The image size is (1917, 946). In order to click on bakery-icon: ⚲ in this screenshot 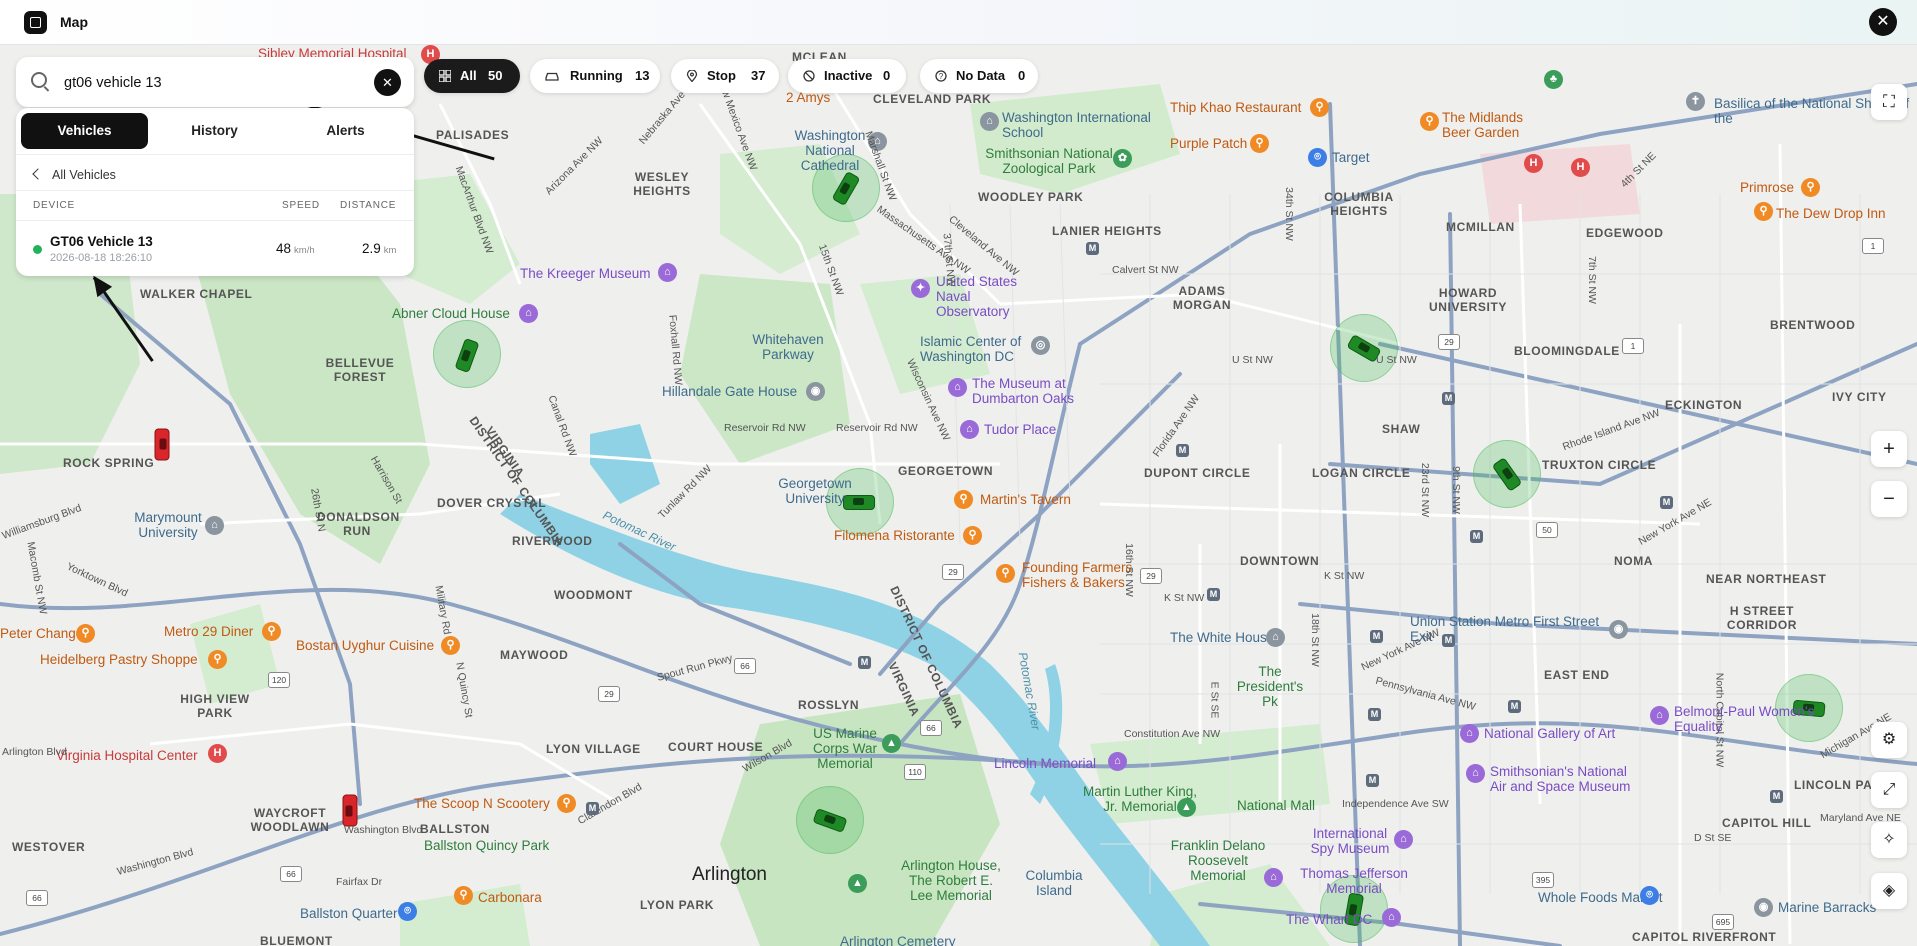, I will do `click(217, 659)`.